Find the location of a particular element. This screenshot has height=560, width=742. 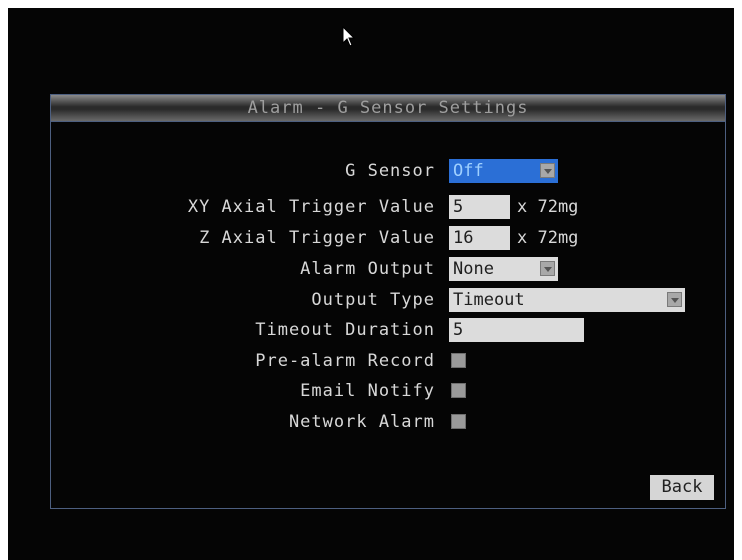

z-trigger-input: 16 is located at coordinates (479, 238).